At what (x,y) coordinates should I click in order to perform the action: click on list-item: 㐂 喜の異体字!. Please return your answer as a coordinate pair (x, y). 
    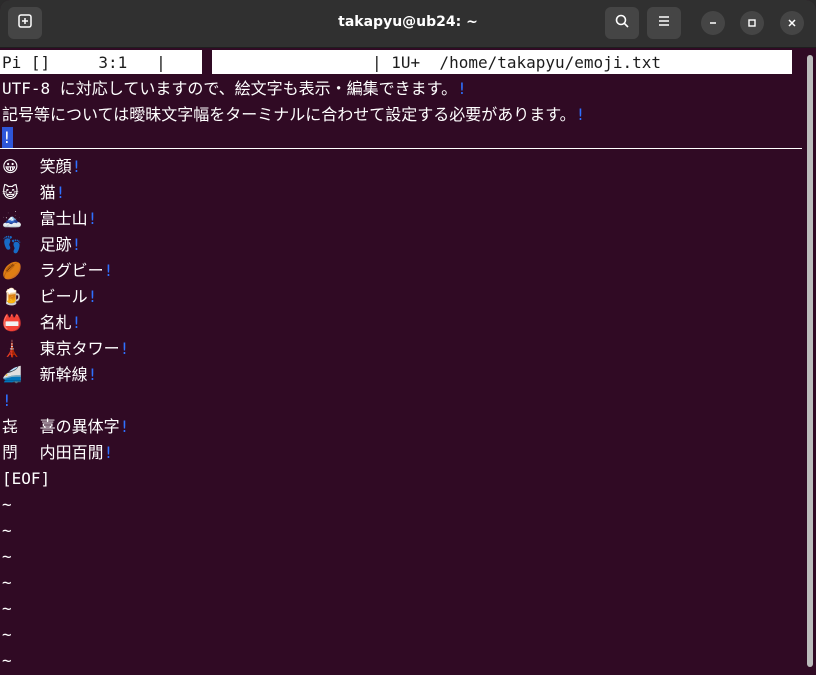
    Looking at the image, I should click on (65, 427).